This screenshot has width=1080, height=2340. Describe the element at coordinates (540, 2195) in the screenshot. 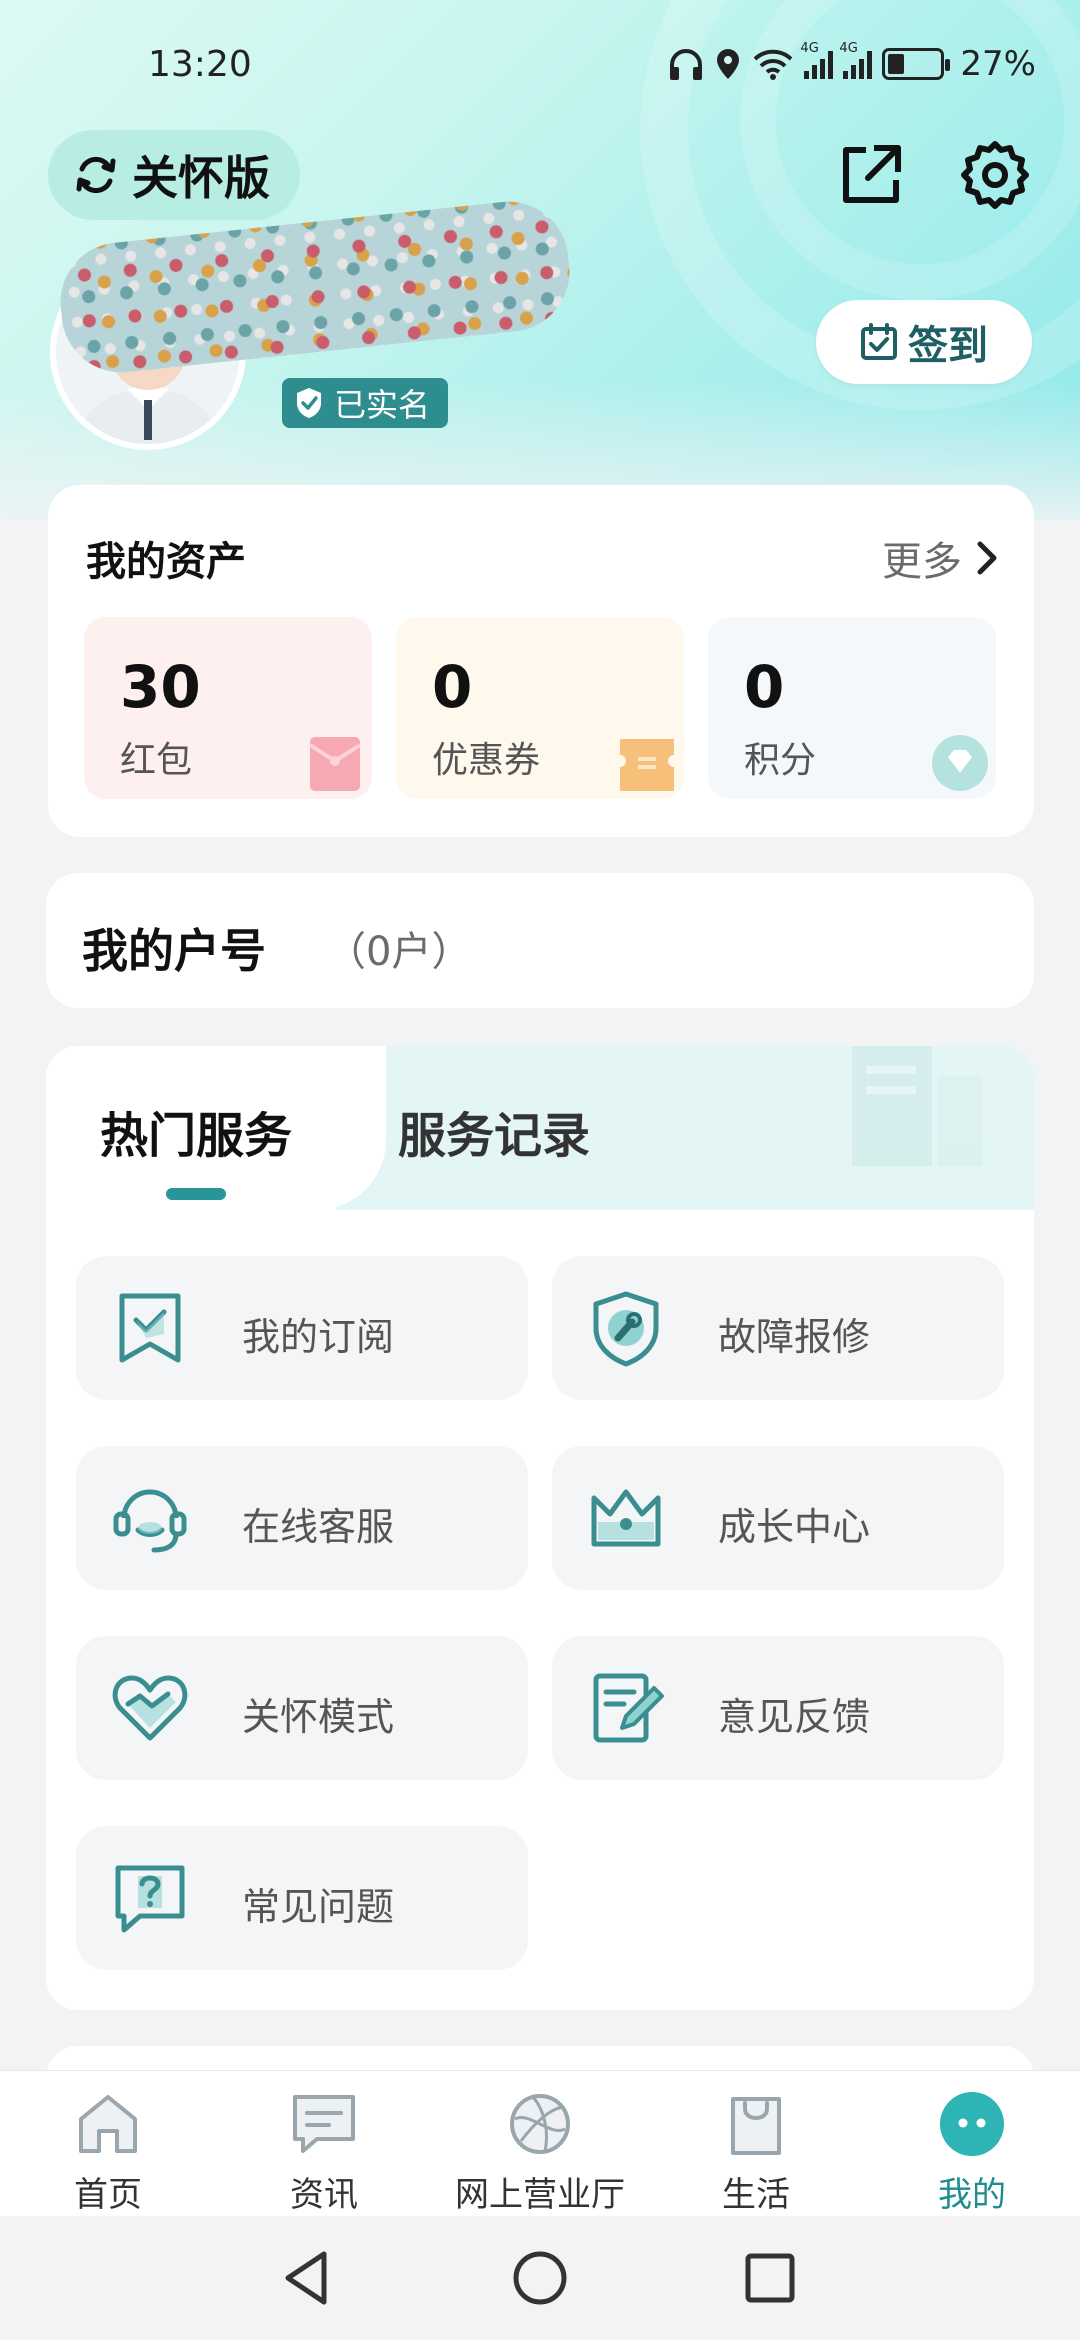

I see `nav-label: 网上营业厅` at that location.